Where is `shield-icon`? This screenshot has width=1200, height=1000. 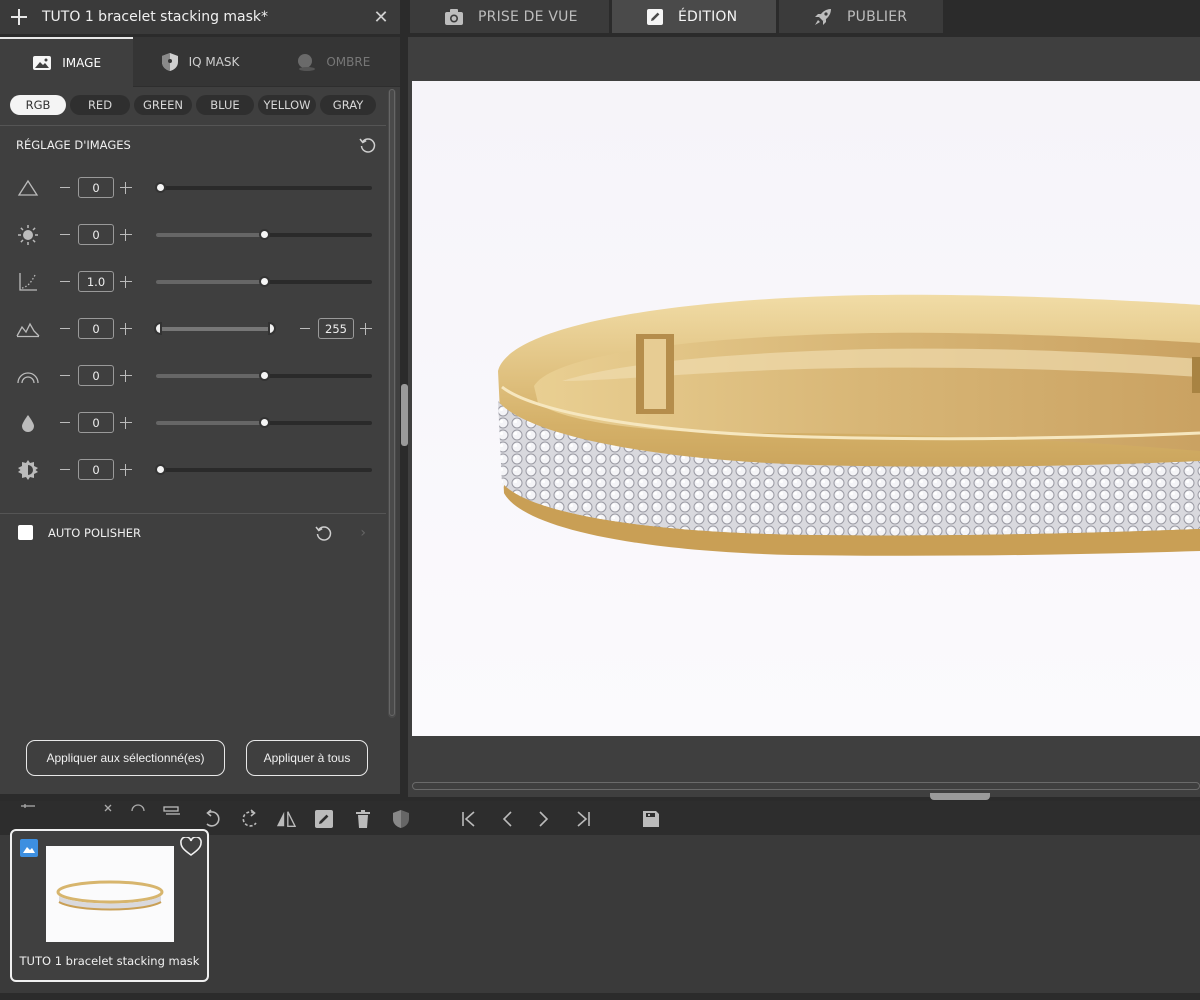
shield-icon is located at coordinates (169, 61).